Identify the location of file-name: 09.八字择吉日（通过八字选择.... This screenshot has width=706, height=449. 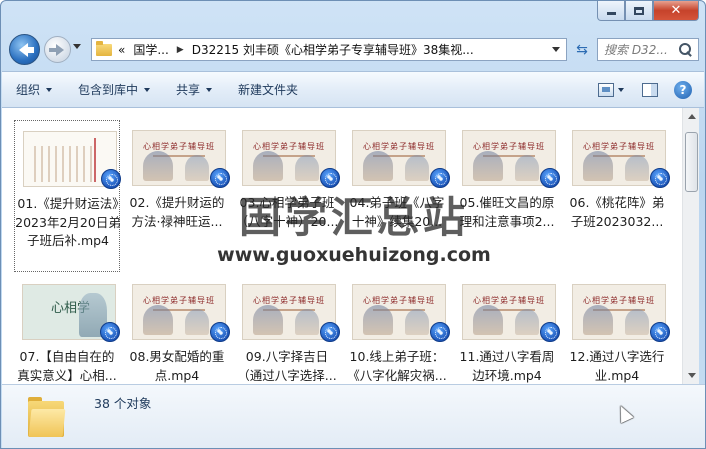
(287, 366).